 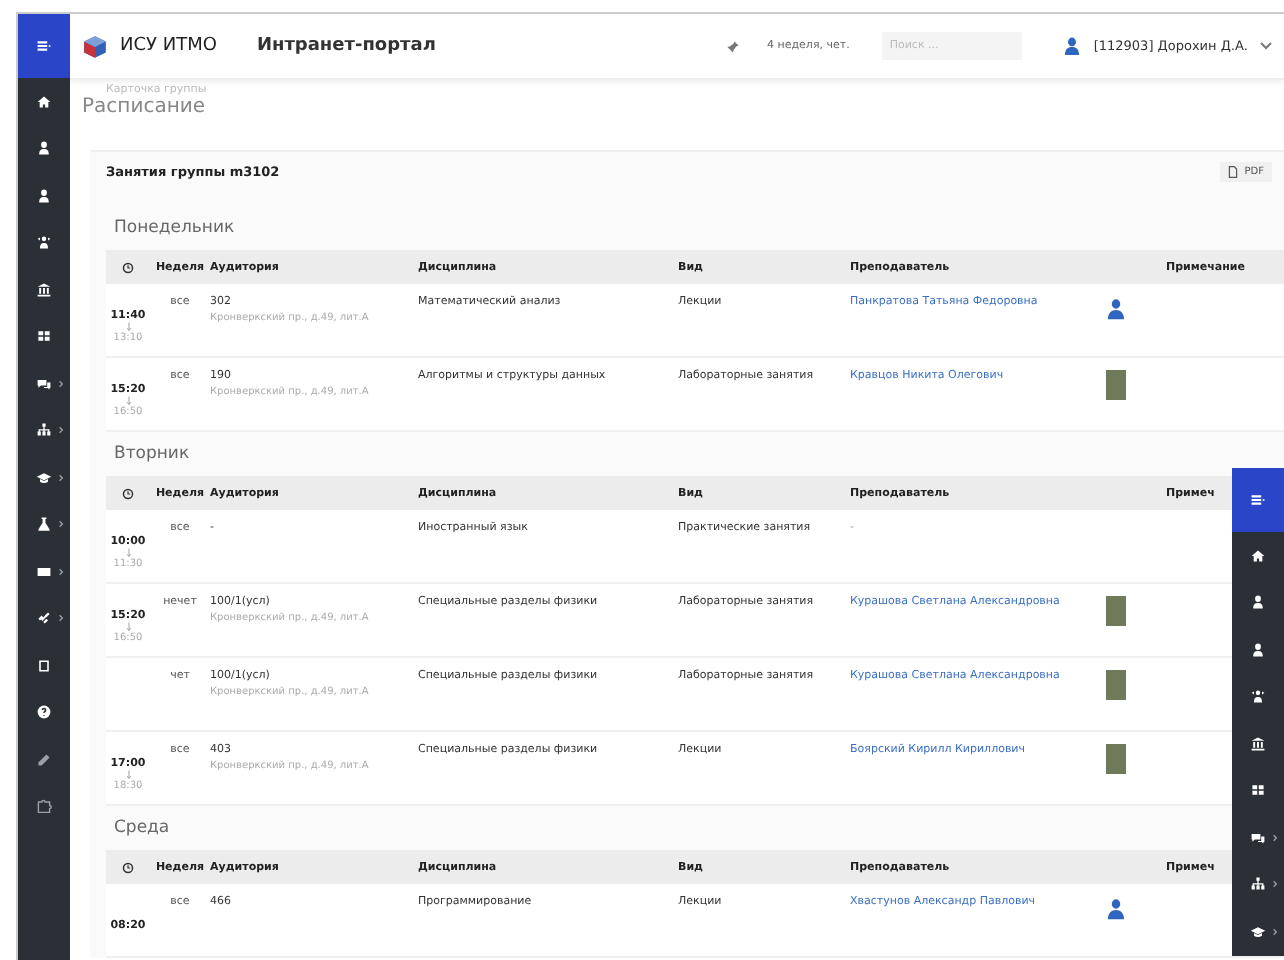 I want to click on card-icon, so click(x=44, y=571).